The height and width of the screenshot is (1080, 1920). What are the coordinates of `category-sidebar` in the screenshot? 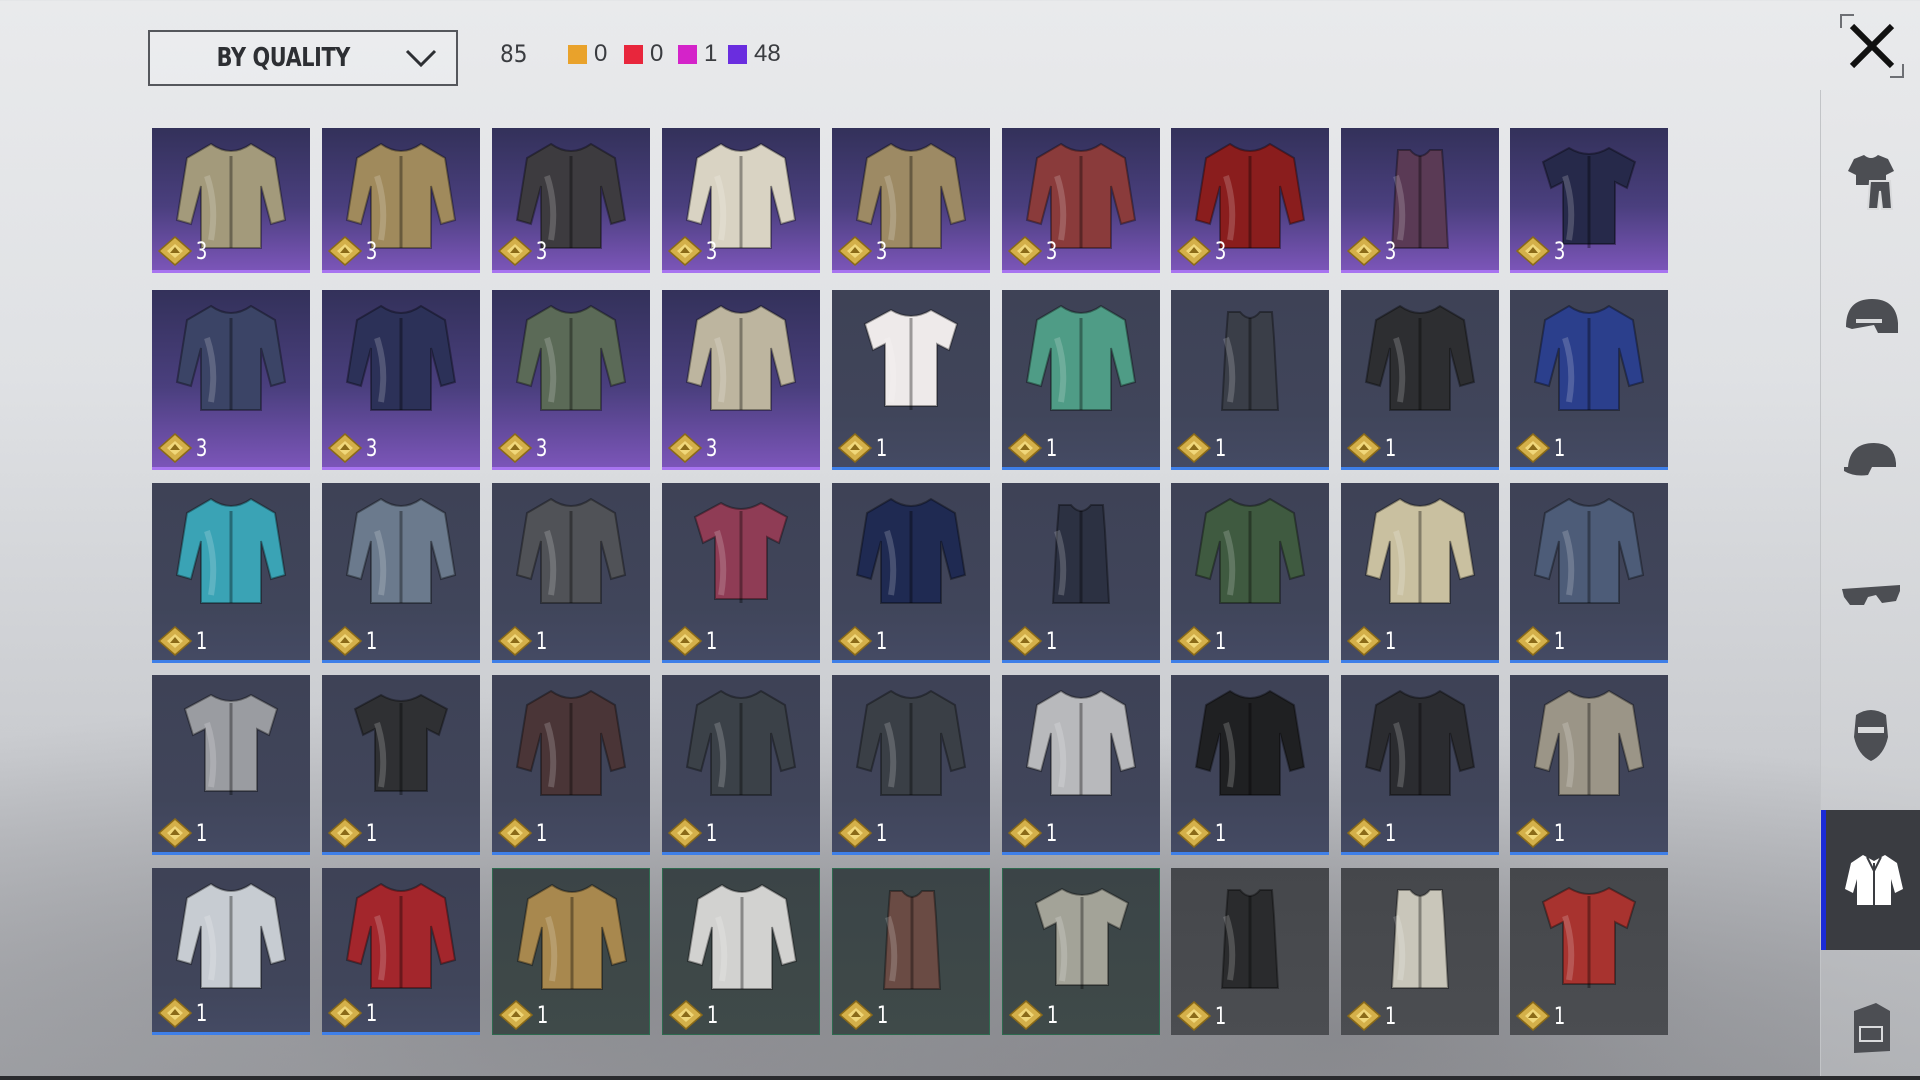 It's located at (1870, 585).